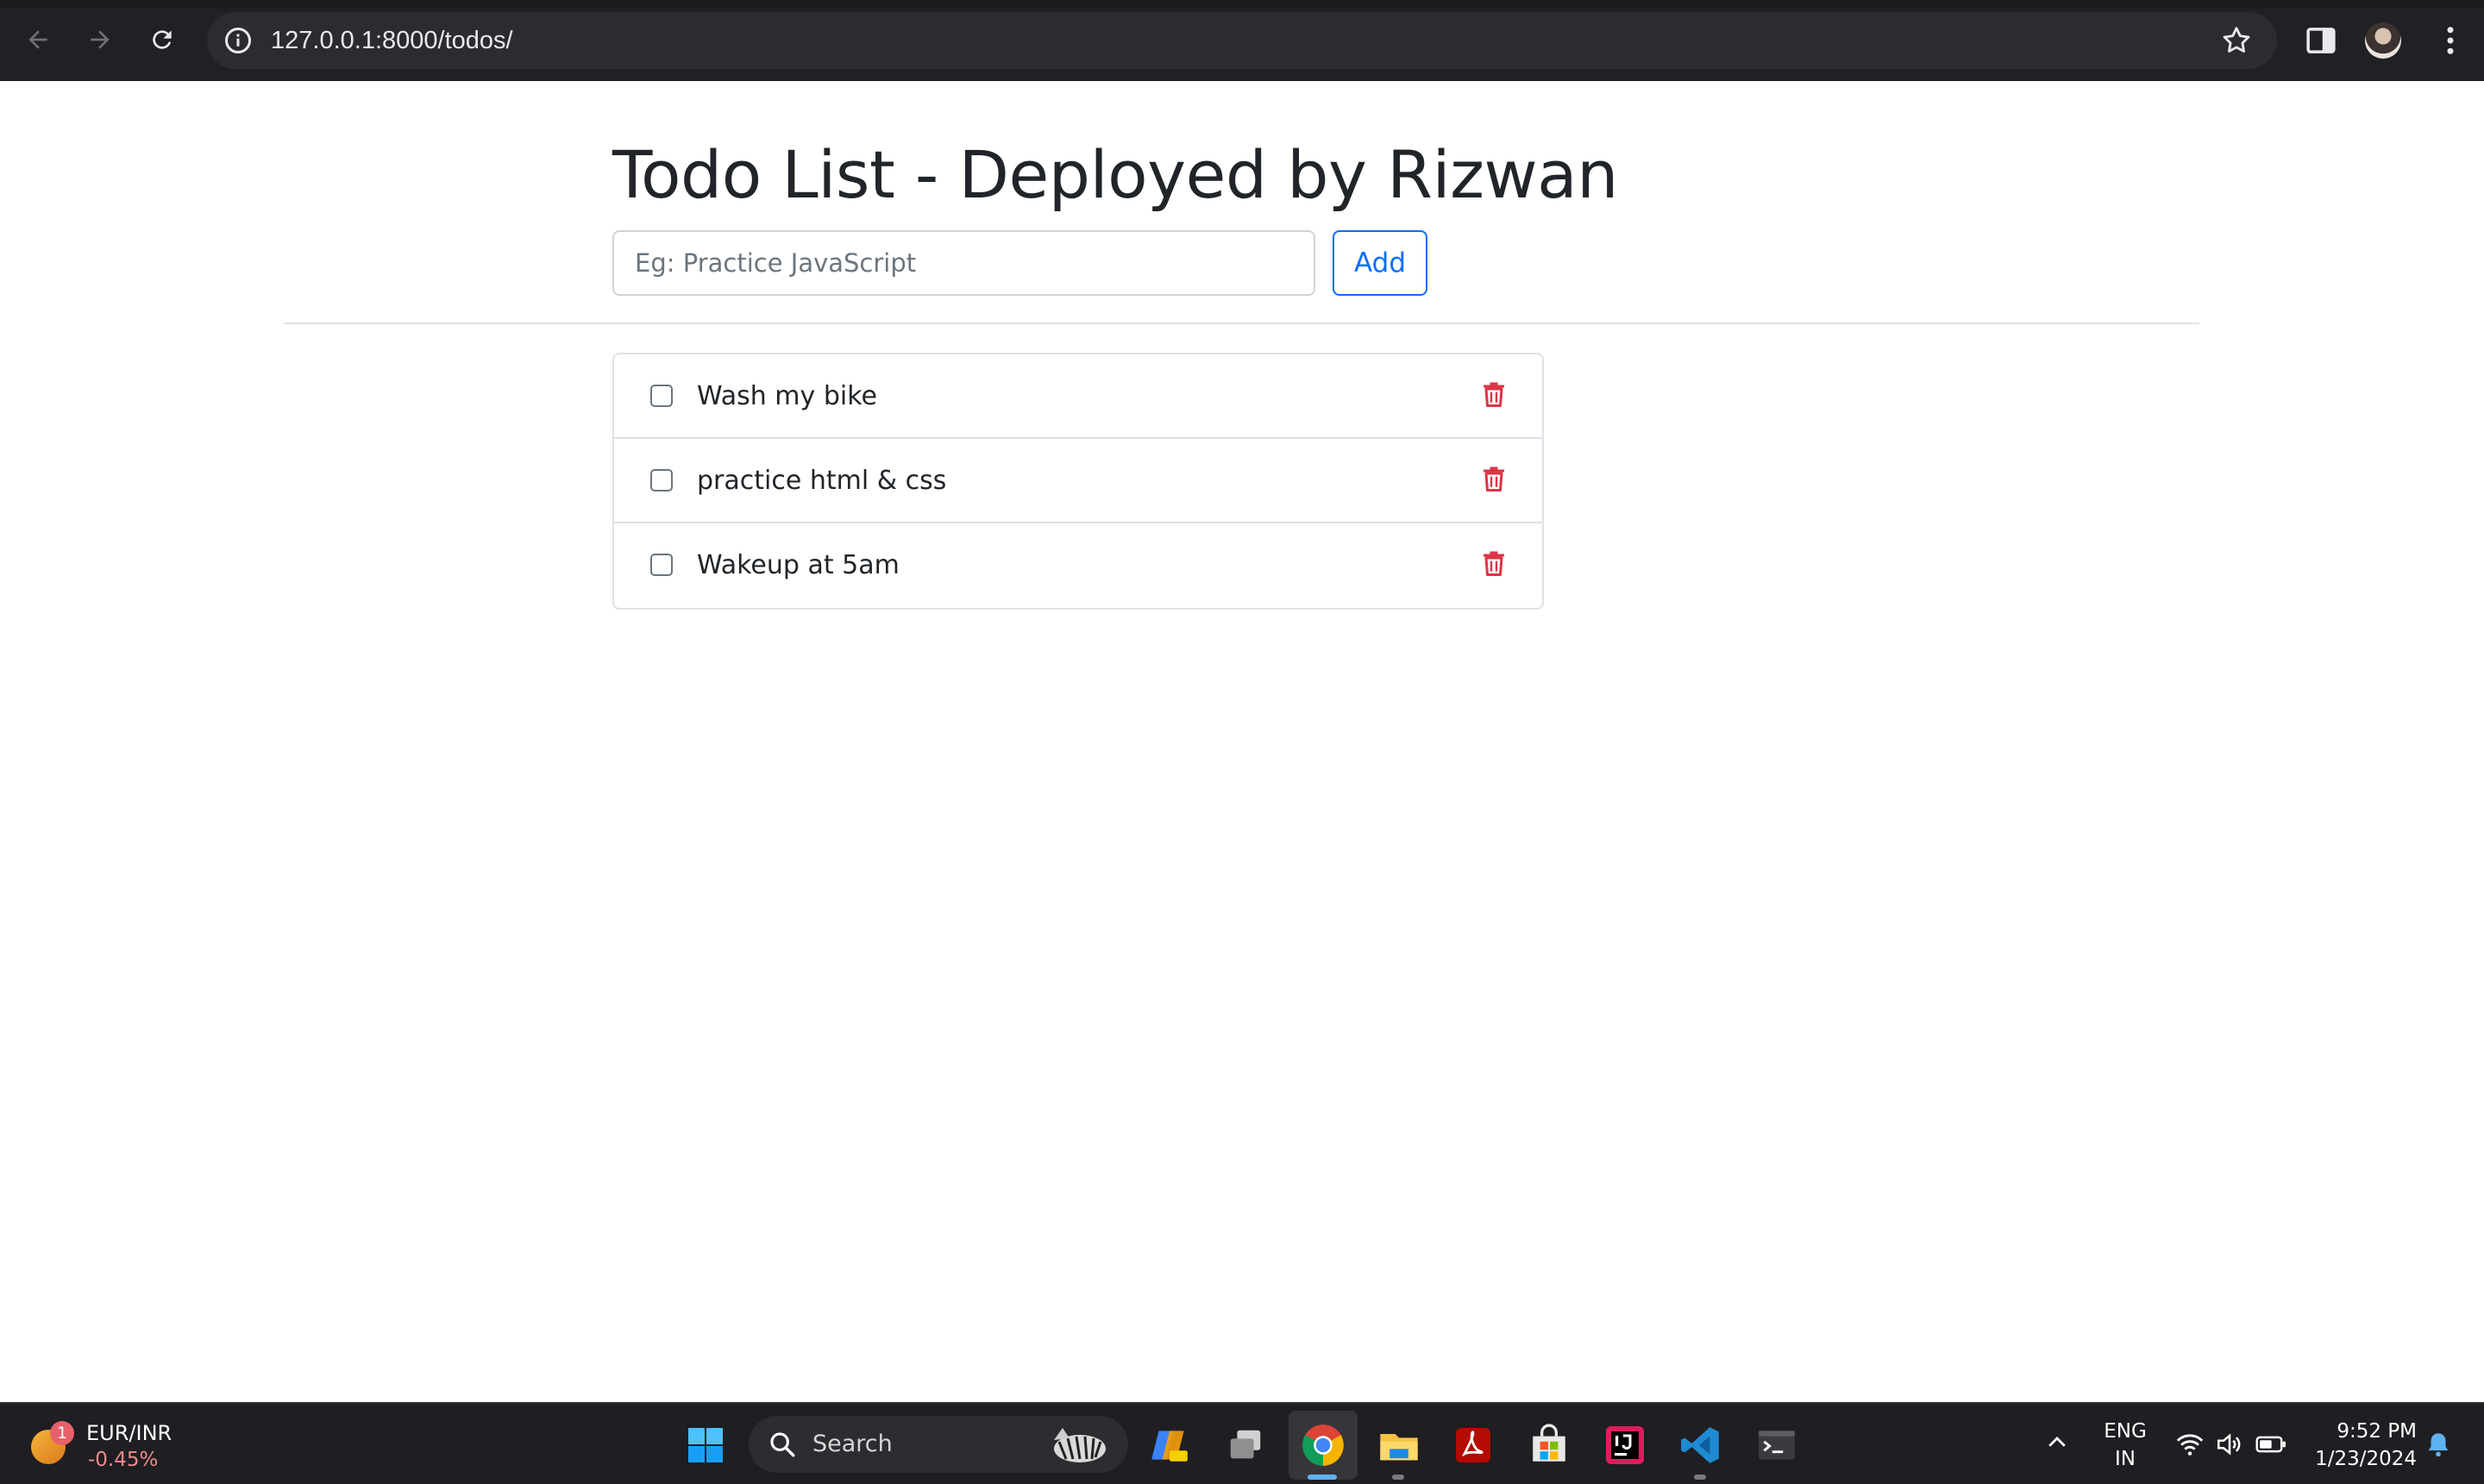 The image size is (2484, 1484). What do you see at coordinates (1323, 1477) in the screenshot?
I see `chrome-active-indicator` at bounding box center [1323, 1477].